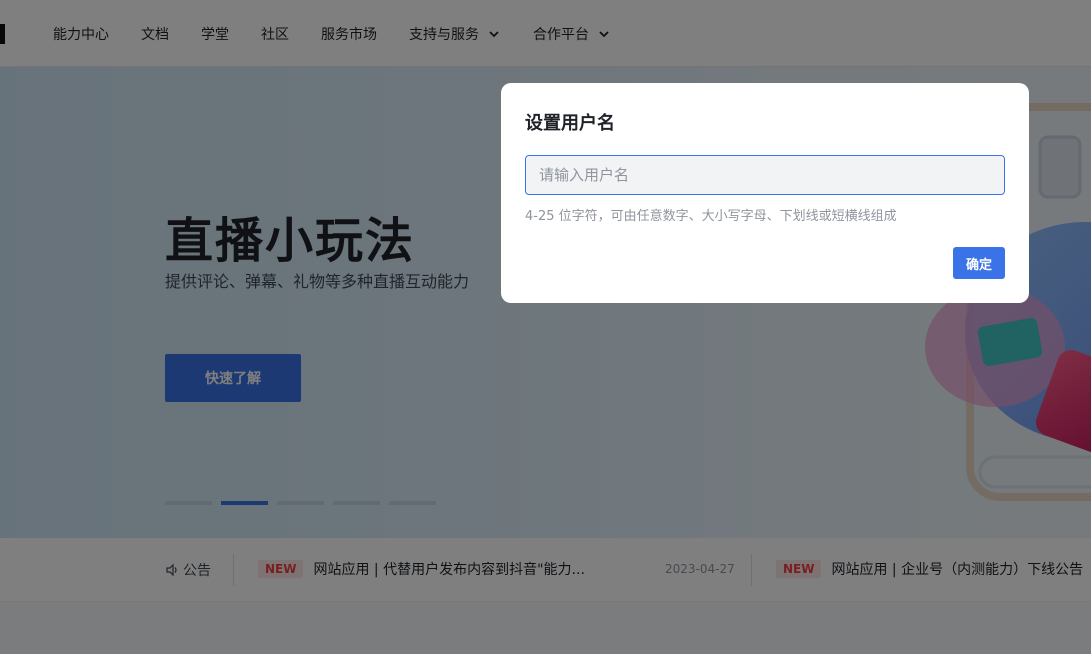 The image size is (1091, 654). I want to click on username-hint: 4-25 位字符，可由任意数字、大小写字母、下划线或短横线组成, so click(711, 216).